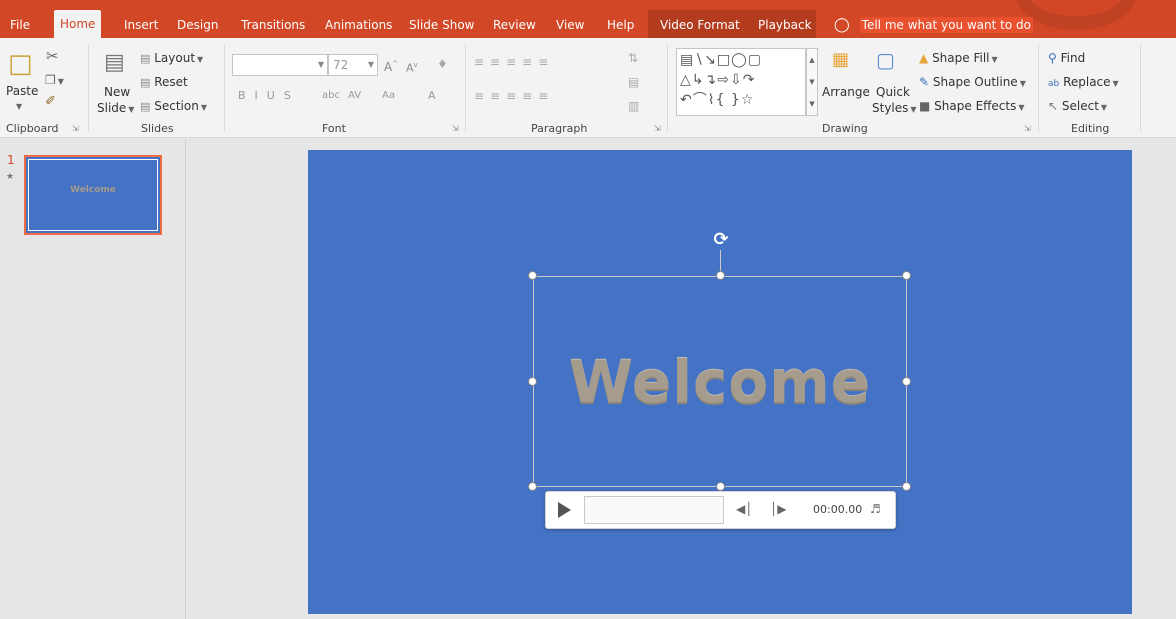 The height and width of the screenshot is (619, 1176). What do you see at coordinates (1073, 58) in the screenshot?
I see `find-label: Find` at bounding box center [1073, 58].